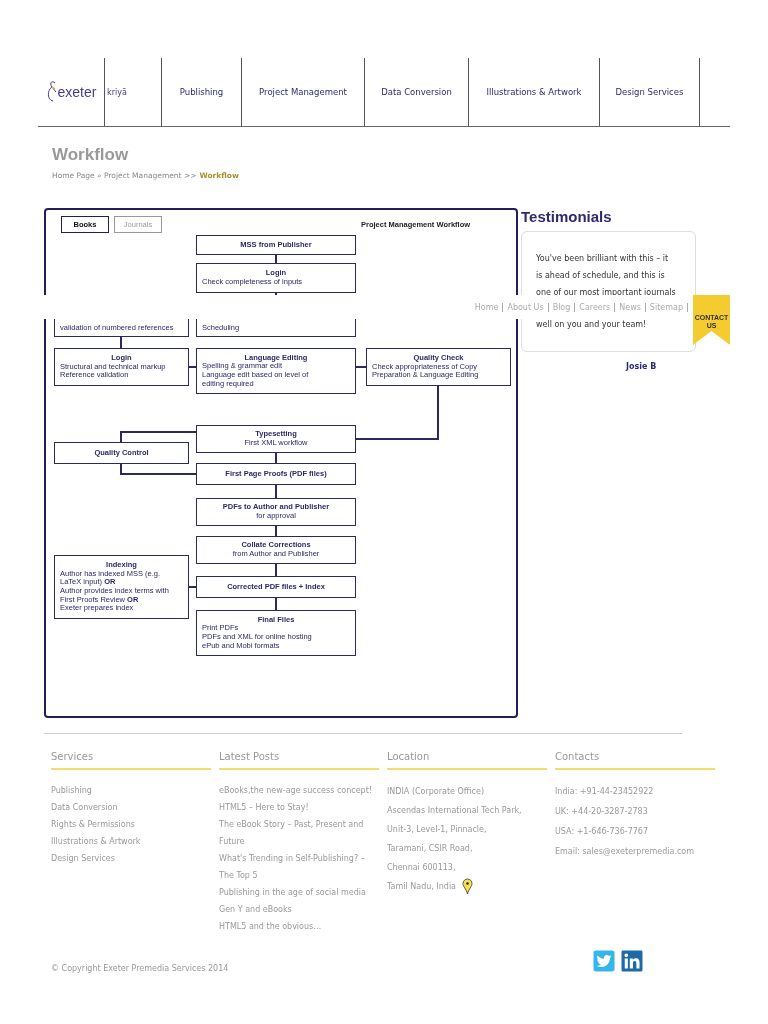 Image resolution: width=768 pixels, height=1024 pixels. I want to click on top-link: News, so click(630, 307).